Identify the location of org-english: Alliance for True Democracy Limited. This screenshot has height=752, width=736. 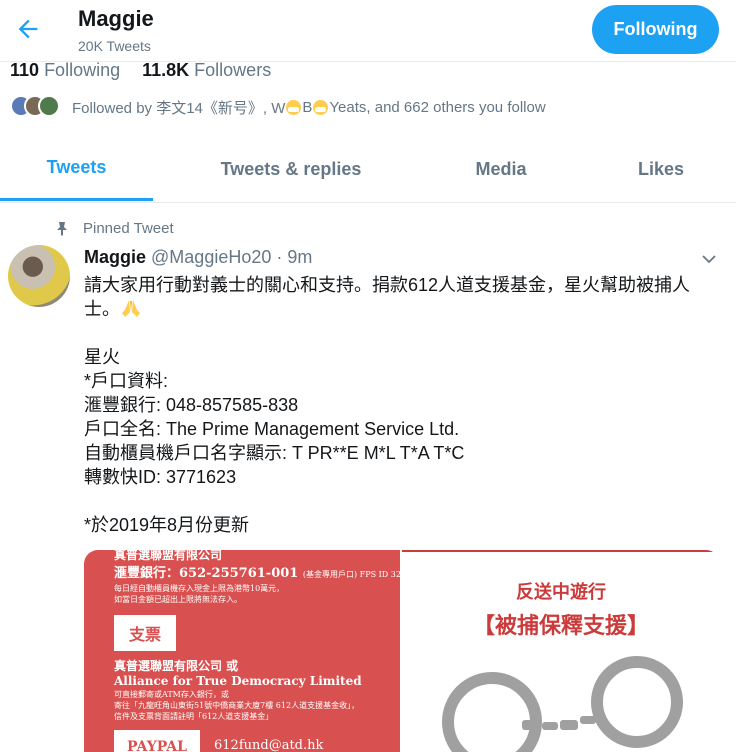
(238, 681).